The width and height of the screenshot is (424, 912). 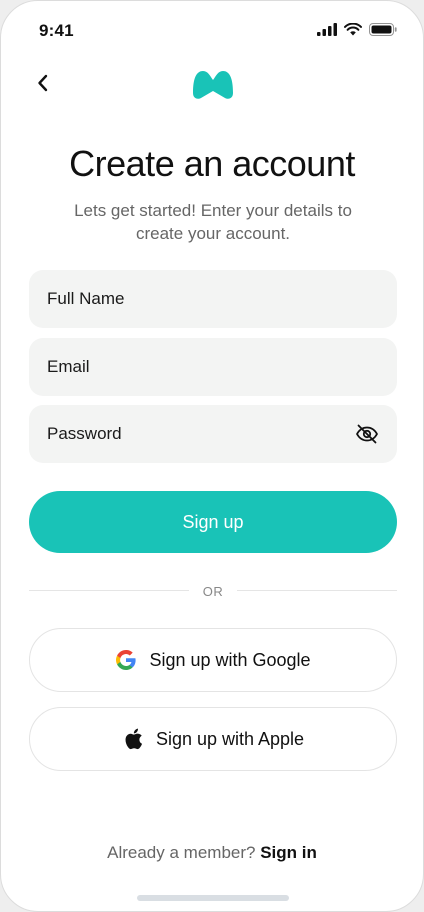 I want to click on apple-signup-label: Sign up with Apple, so click(x=230, y=738).